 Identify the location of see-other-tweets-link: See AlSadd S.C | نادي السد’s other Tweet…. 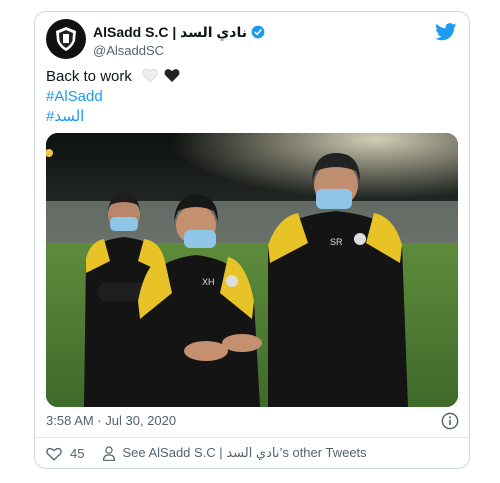
(234, 453).